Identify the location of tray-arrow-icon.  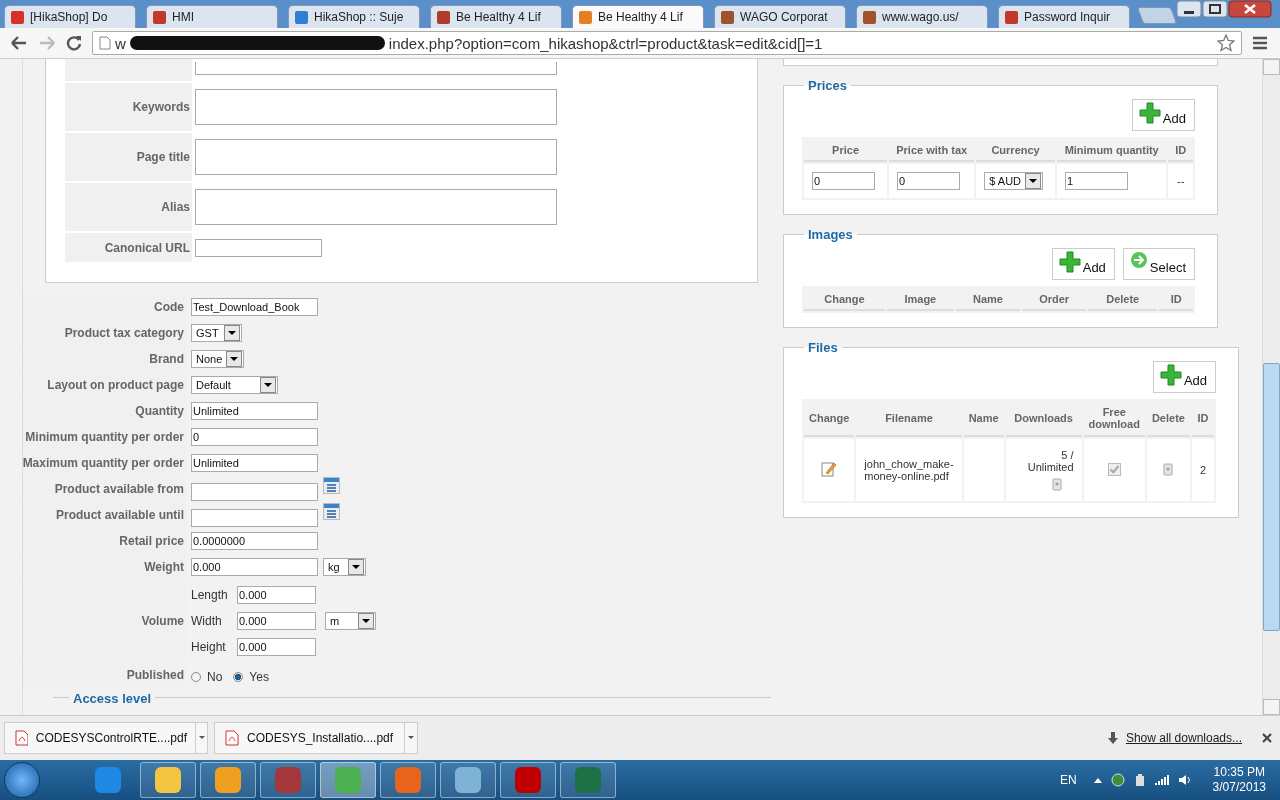
(1097, 780).